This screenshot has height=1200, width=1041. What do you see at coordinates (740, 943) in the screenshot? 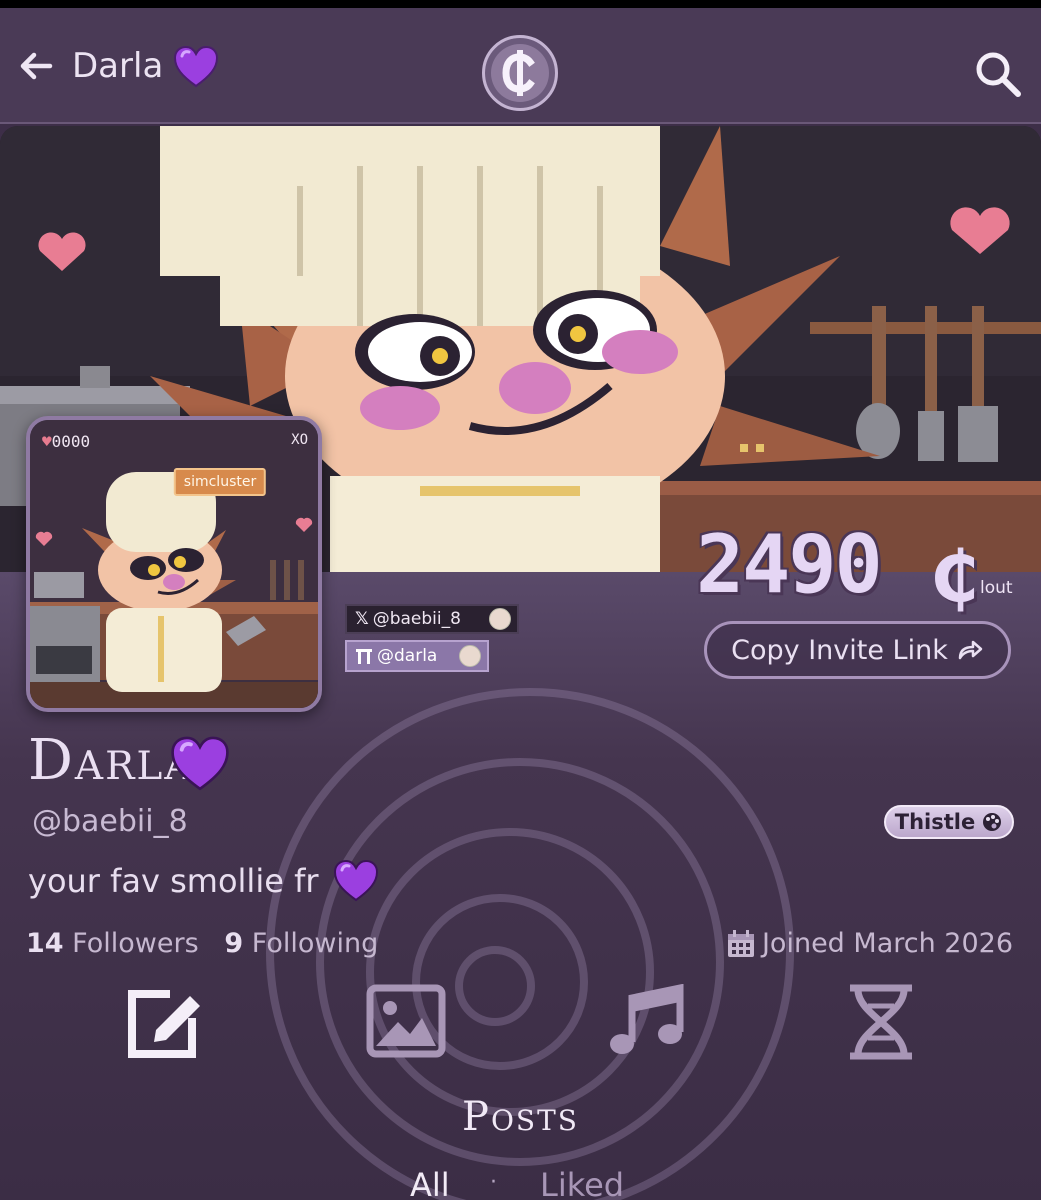
I see `calendar-icon` at bounding box center [740, 943].